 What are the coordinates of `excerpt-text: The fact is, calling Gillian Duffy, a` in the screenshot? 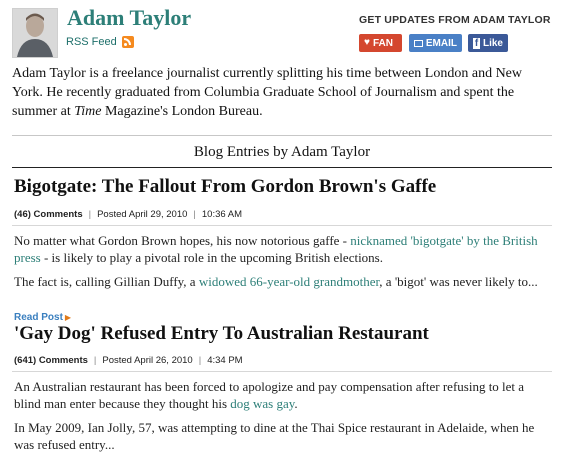 It's located at (106, 281).